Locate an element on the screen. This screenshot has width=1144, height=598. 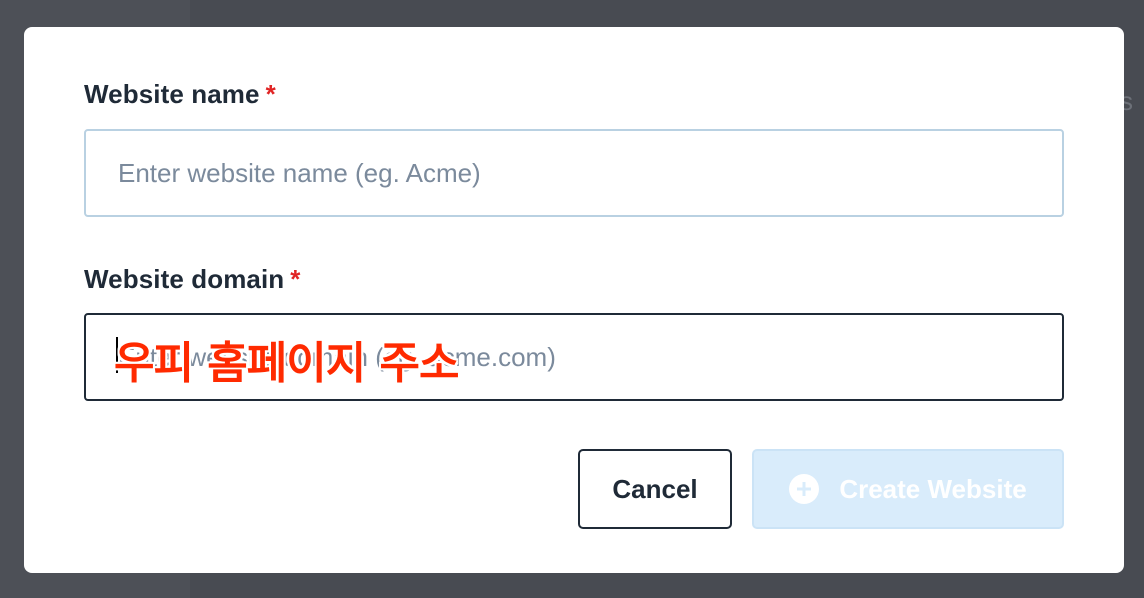
website-name-label-text: Website name is located at coordinates (172, 94).